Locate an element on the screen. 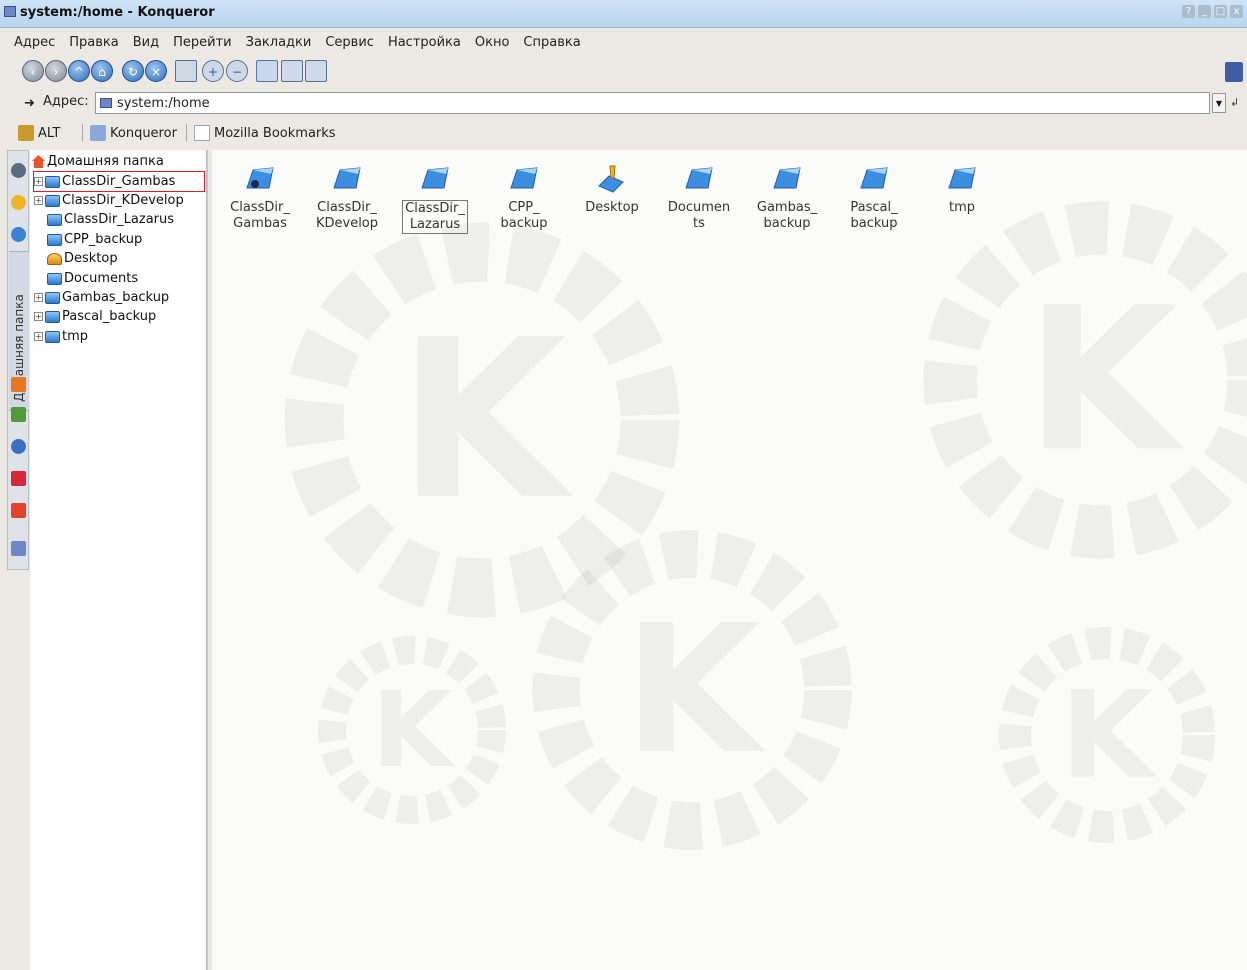 Image resolution: width=1247 pixels, height=970 pixels. tree-item-label: CPP_backup is located at coordinates (103, 239).